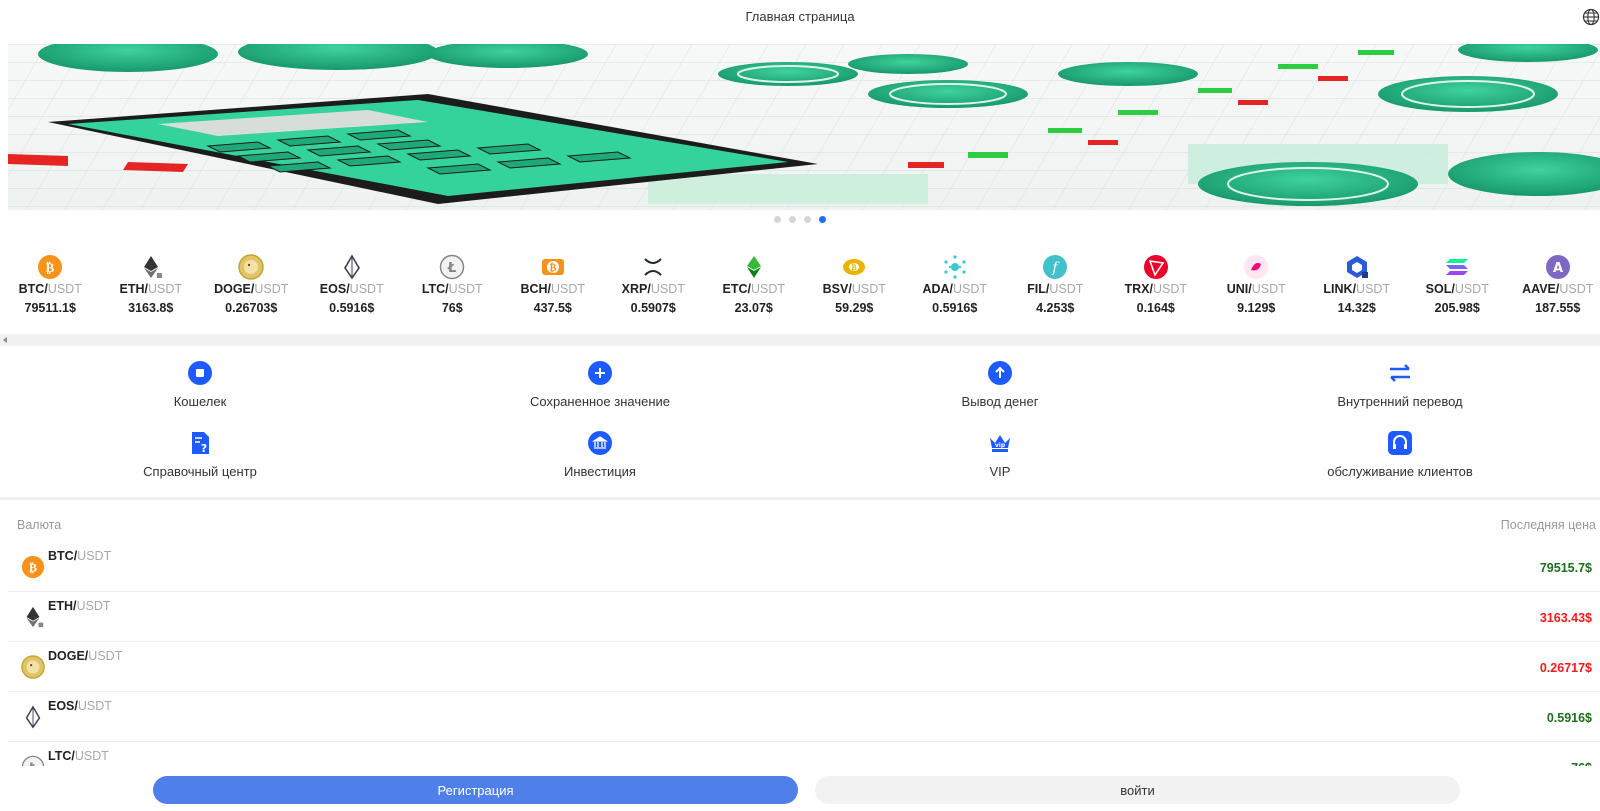  What do you see at coordinates (63, 556) in the screenshot?
I see `market-base: BTC/` at bounding box center [63, 556].